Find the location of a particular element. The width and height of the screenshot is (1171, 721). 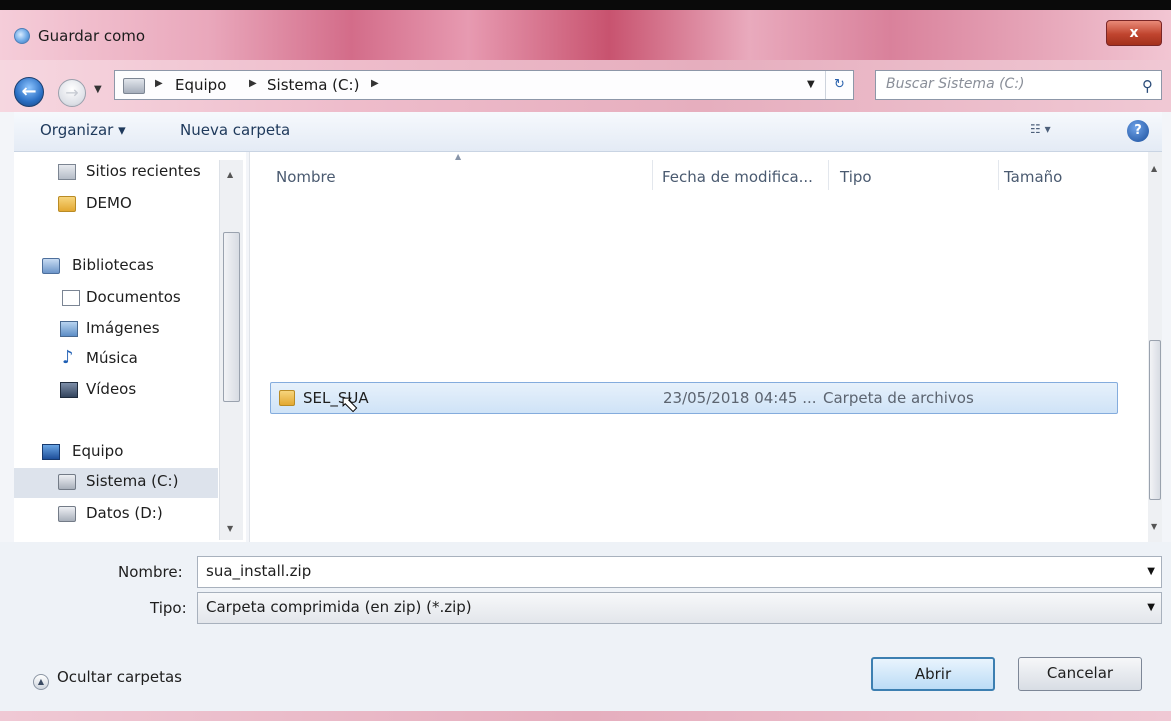

filename-label: Nombre: is located at coordinates (150, 572).